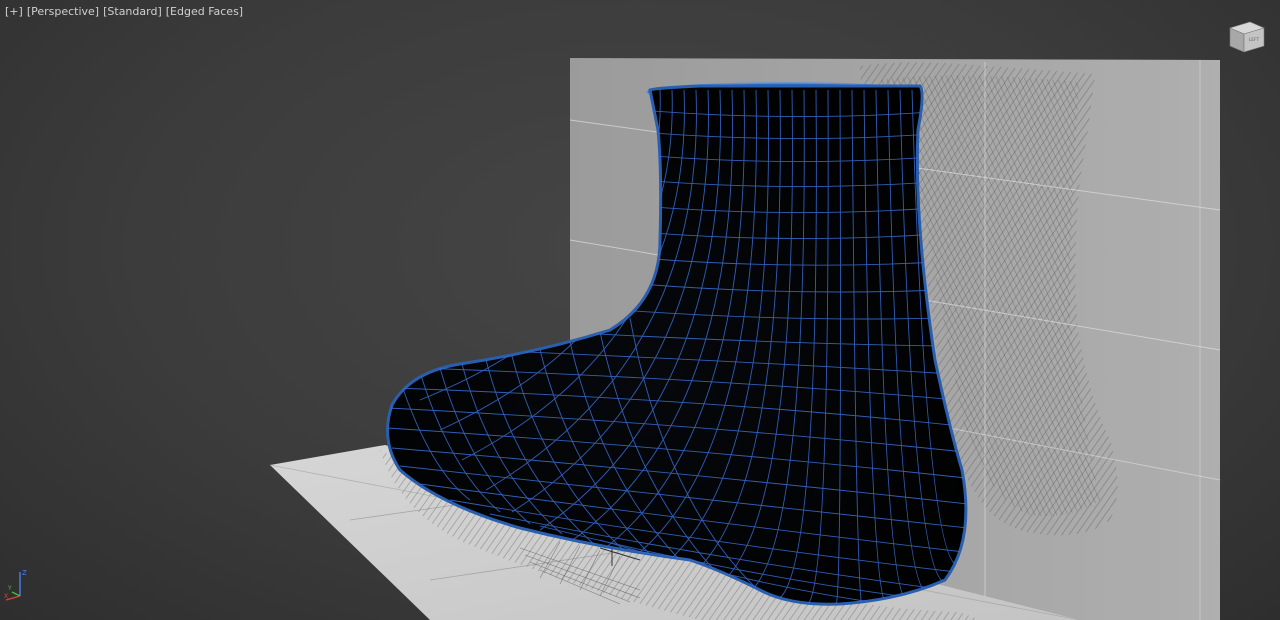  Describe the element at coordinates (63, 11) in the screenshot. I see `viewport-point-of-view-menu: [Perspective]` at that location.